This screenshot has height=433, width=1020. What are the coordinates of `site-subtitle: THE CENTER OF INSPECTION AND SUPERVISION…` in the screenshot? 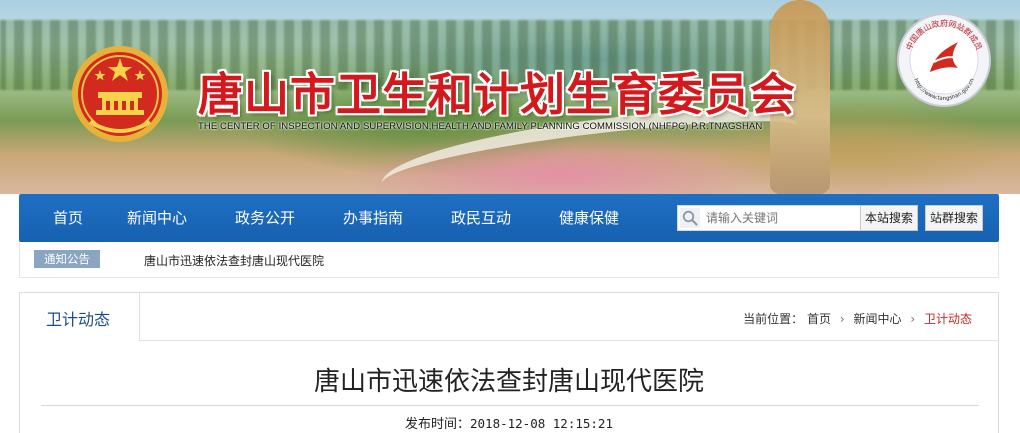 It's located at (480, 126).